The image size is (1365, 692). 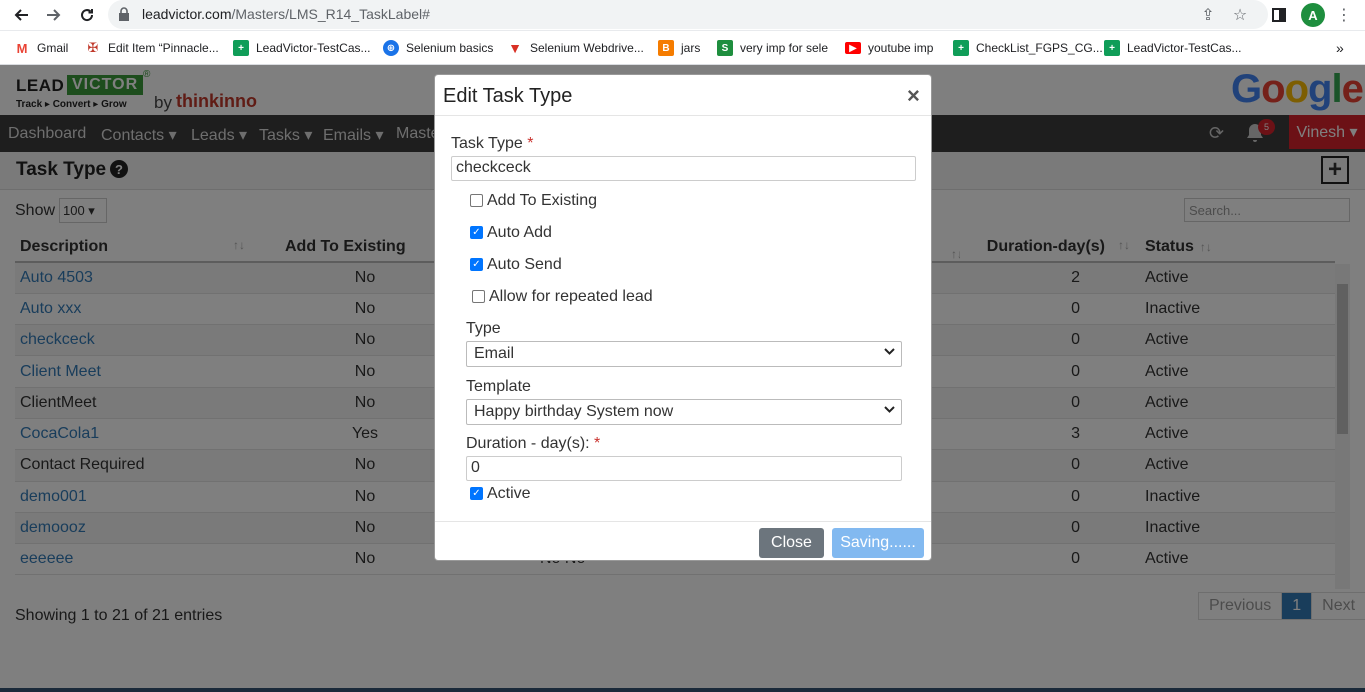 What do you see at coordinates (542, 200) in the screenshot?
I see `add-to-existing-label: Add To Existing` at bounding box center [542, 200].